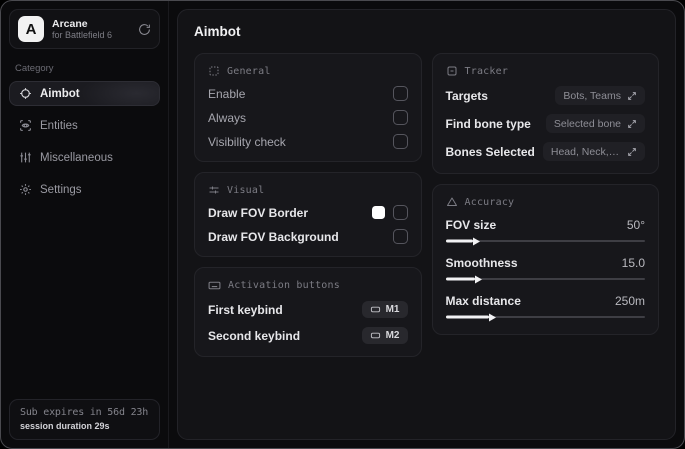 The image size is (685, 449). Describe the element at coordinates (273, 236) in the screenshot. I see `setting-label: Draw FOV Background` at that location.